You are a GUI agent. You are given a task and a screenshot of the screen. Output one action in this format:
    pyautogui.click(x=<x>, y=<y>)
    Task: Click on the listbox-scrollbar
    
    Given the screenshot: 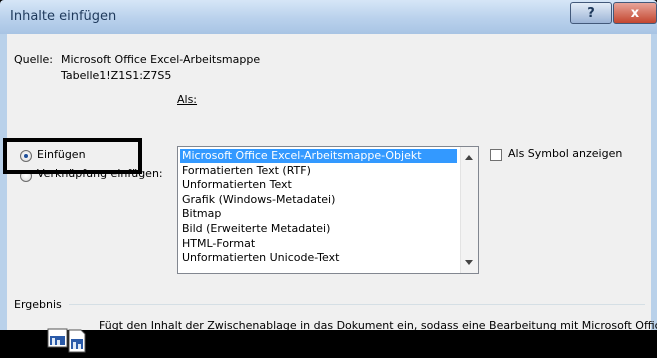 What is the action you would take?
    pyautogui.click(x=469, y=210)
    